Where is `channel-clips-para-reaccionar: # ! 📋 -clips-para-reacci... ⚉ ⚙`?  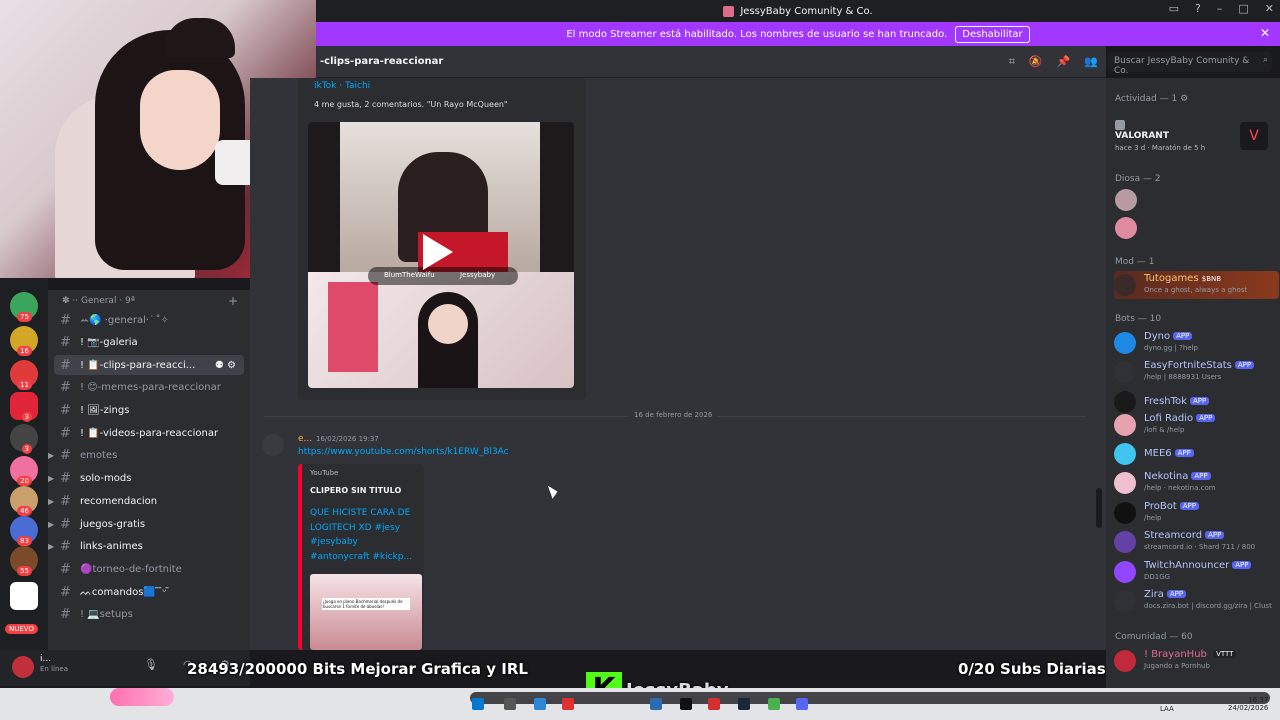
channel-clips-para-reaccionar: # ! 📋 -clips-para-reacci... ⚉ ⚙ is located at coordinates (149, 365).